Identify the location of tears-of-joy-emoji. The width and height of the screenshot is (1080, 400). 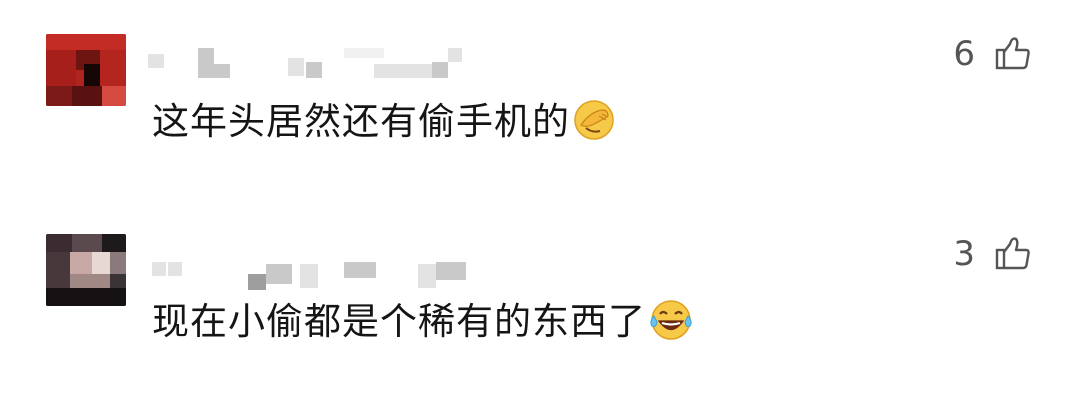
(671, 326).